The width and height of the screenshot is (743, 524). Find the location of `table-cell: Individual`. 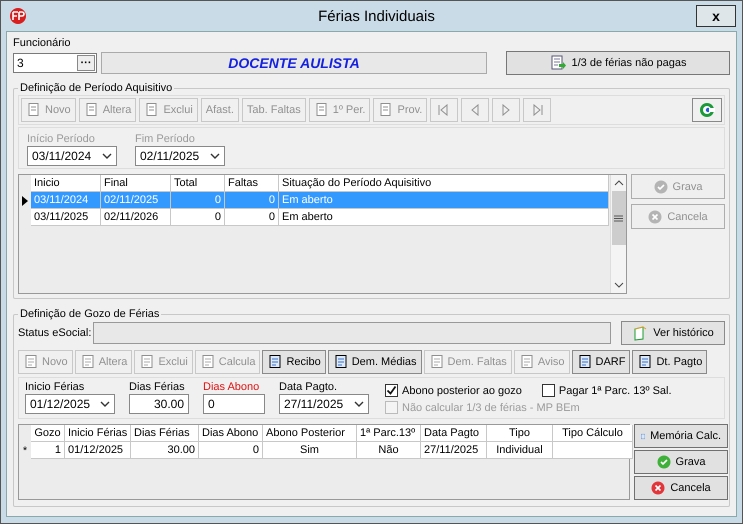

table-cell: Individual is located at coordinates (520, 450).